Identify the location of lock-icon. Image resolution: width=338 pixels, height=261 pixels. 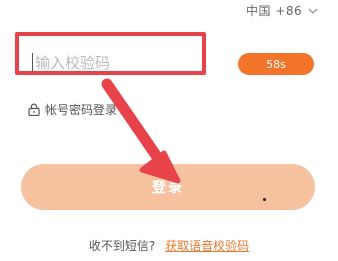
(34, 109).